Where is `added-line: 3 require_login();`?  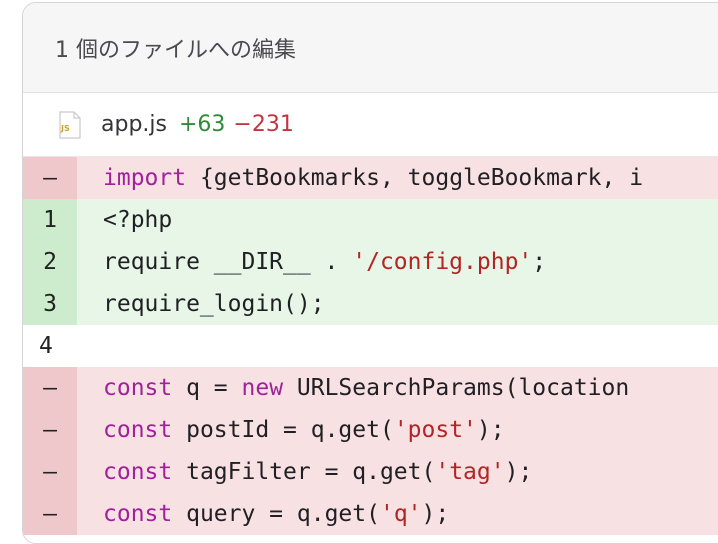
added-line: 3 require_login(); is located at coordinates (370, 304).